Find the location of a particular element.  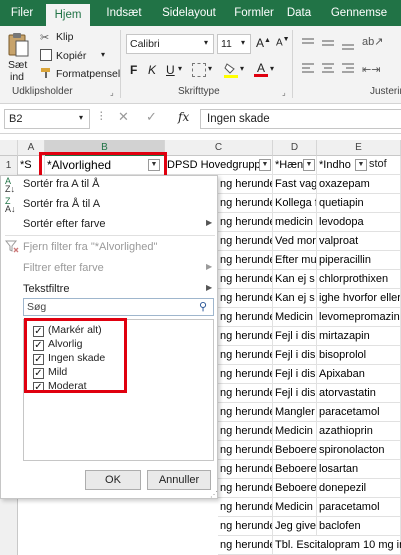

table-cell-haendelse: Ved mor is located at coordinates (295, 241).